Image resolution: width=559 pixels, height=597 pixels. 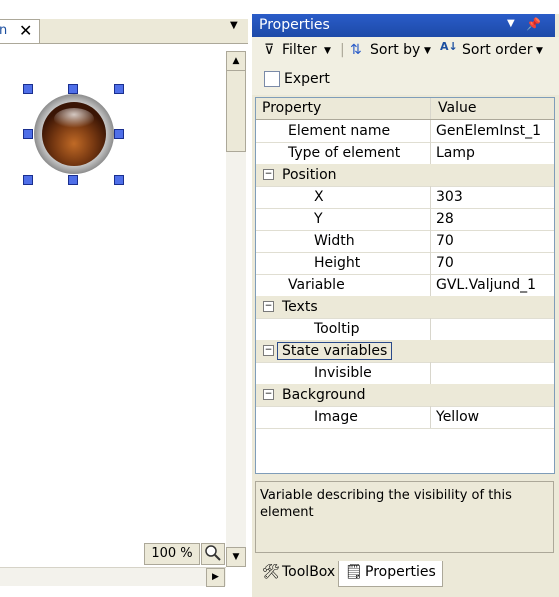 What do you see at coordinates (497, 50) in the screenshot?
I see `sort-order-button: Sort order` at bounding box center [497, 50].